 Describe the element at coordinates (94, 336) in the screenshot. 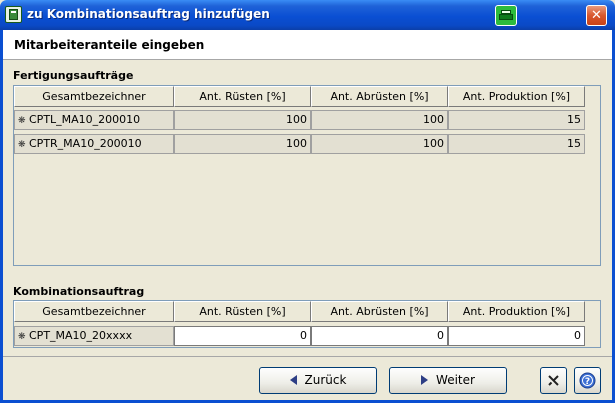

I see `table-row-name: ❋ CPT_MA10_20xxxx` at that location.